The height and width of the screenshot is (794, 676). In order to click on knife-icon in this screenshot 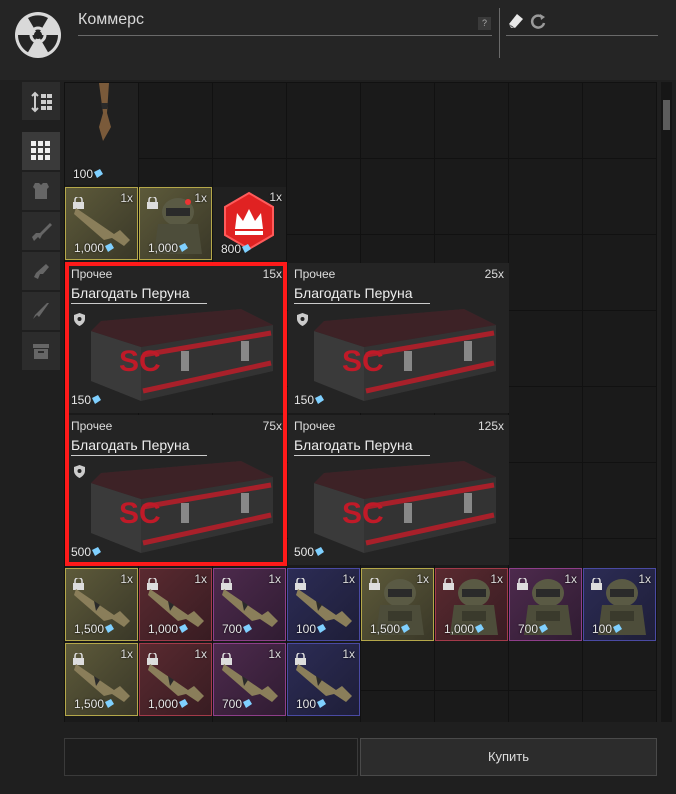, I will do `click(41, 311)`.